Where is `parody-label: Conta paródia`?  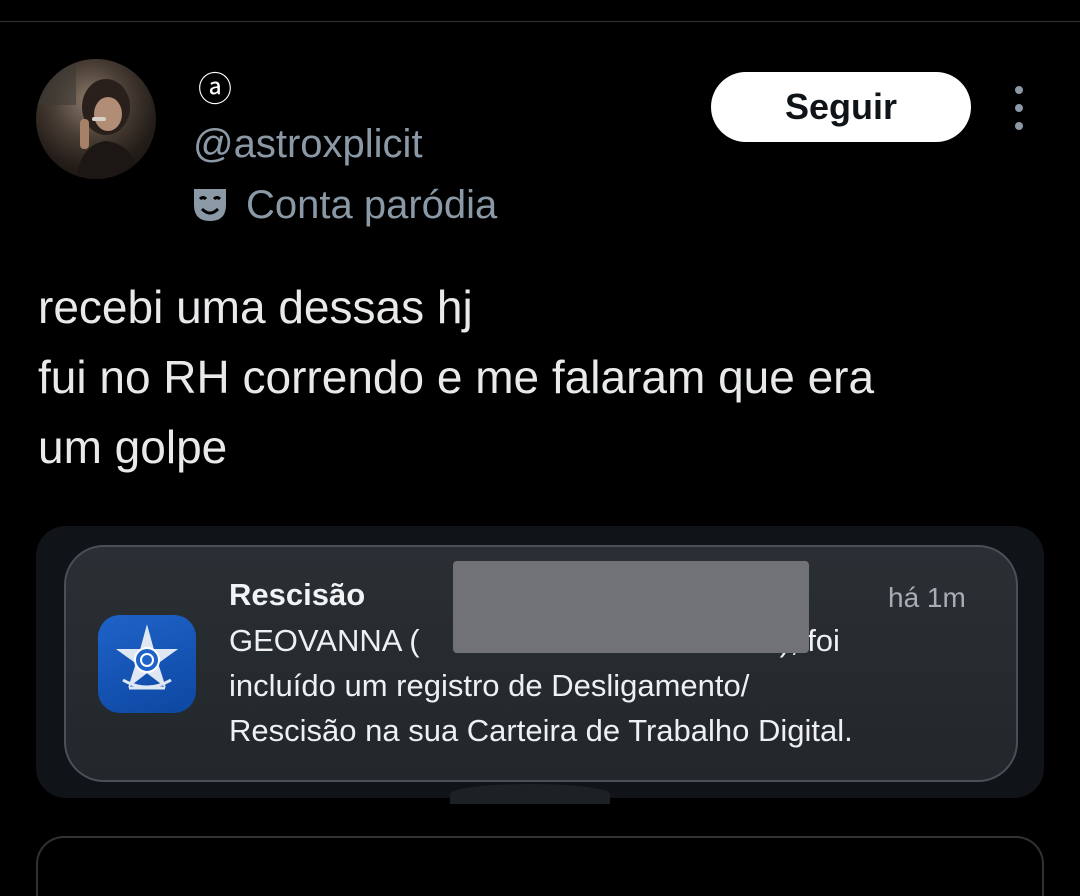
parody-label: Conta paródia is located at coordinates (372, 204).